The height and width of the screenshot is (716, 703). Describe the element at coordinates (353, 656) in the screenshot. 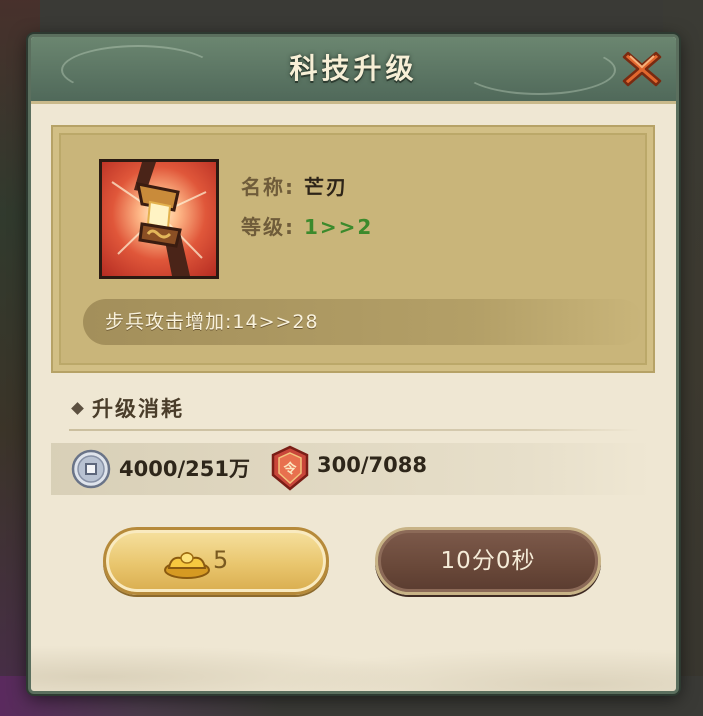

I see `bottom-cloud-ornament` at that location.